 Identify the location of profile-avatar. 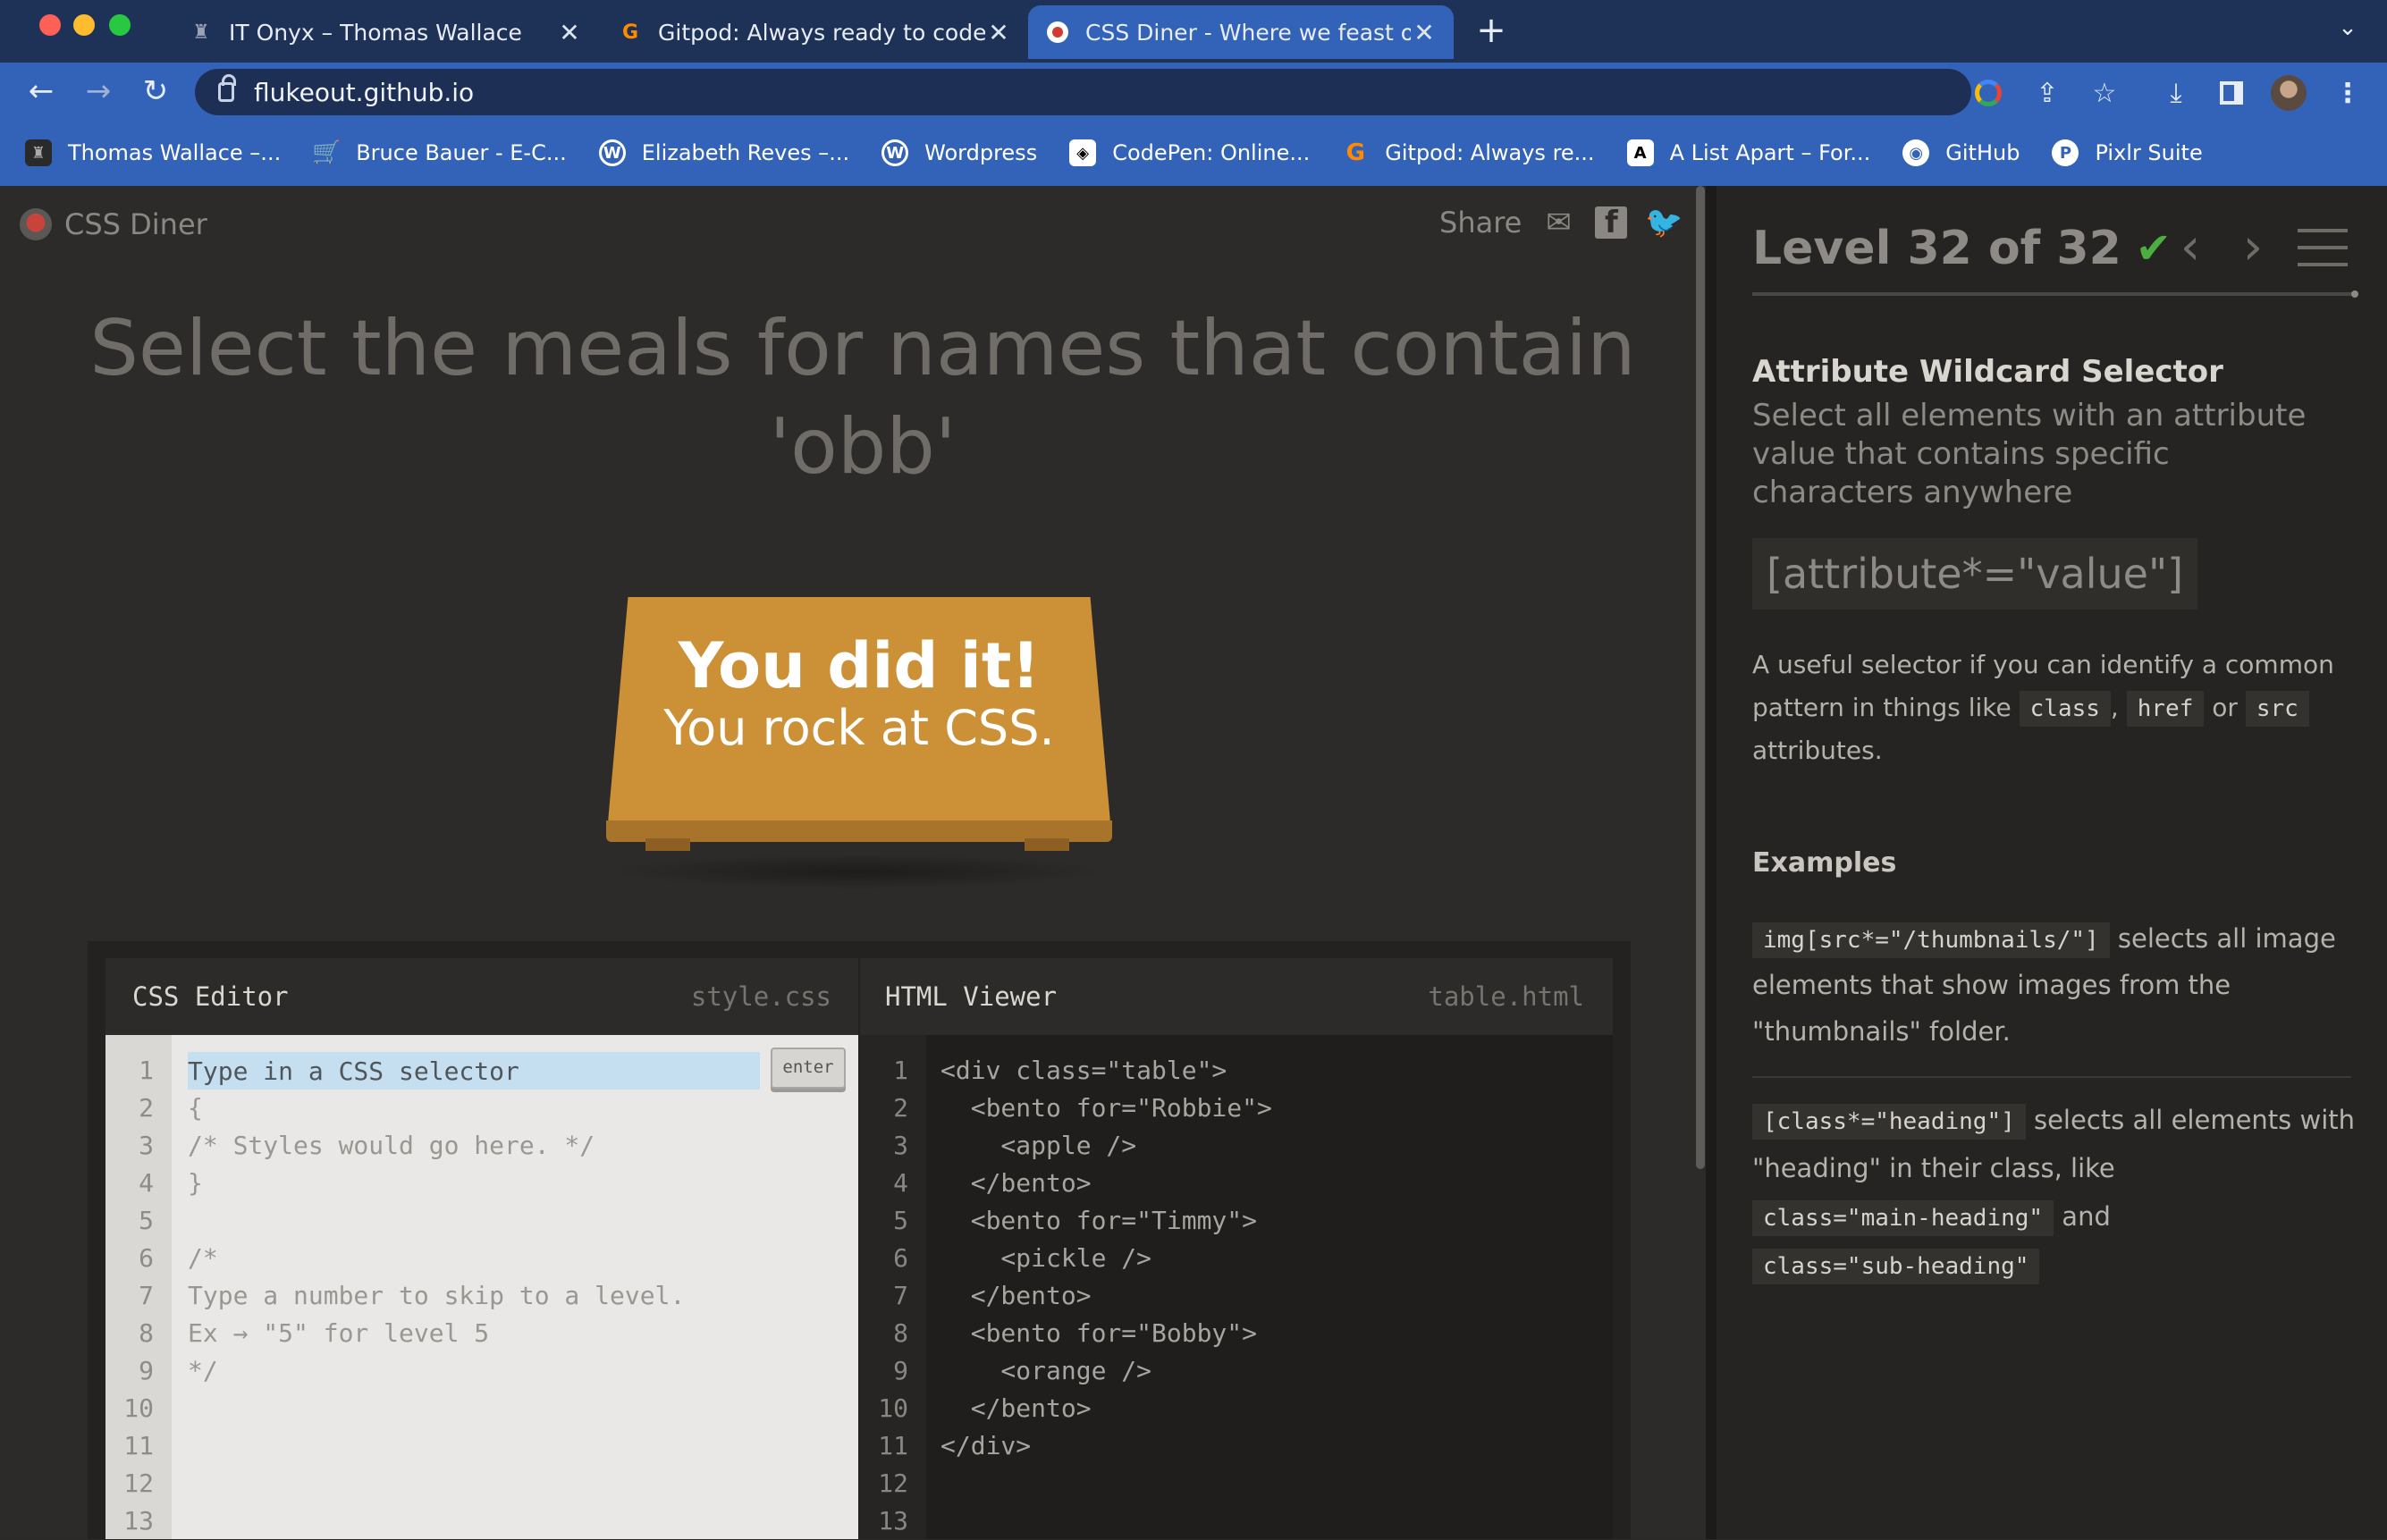
(2289, 93).